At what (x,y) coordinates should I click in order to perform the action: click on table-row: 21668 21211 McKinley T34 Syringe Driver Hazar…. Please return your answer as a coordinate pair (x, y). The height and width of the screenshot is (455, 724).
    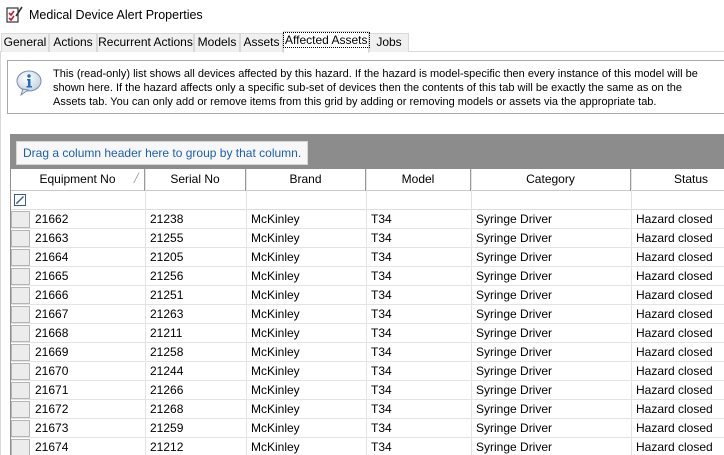
    Looking at the image, I should click on (367, 333).